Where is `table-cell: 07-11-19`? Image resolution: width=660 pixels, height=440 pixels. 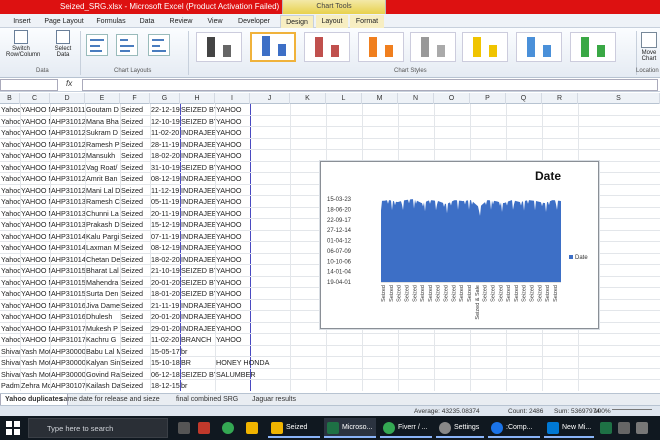
table-cell: 07-11-19 is located at coordinates (165, 237).